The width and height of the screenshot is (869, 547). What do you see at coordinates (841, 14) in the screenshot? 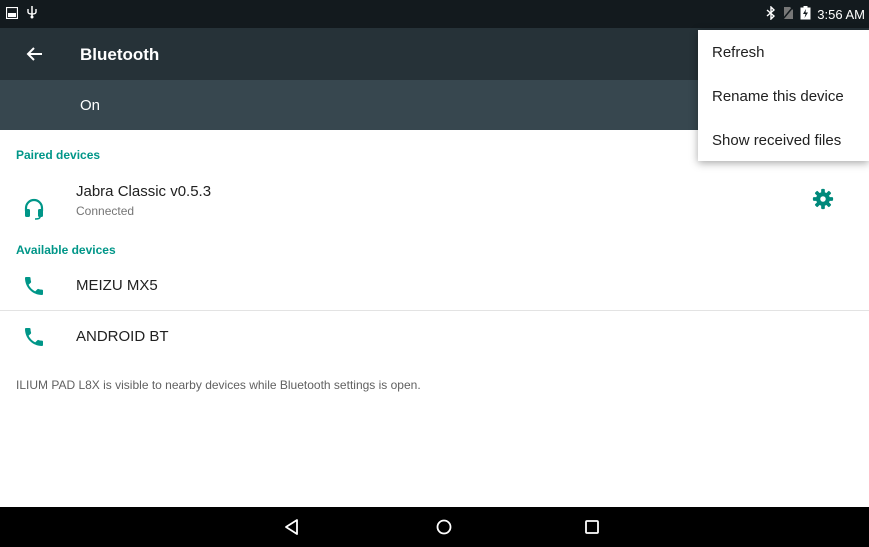
I see `clock: 3:56 AM` at bounding box center [841, 14].